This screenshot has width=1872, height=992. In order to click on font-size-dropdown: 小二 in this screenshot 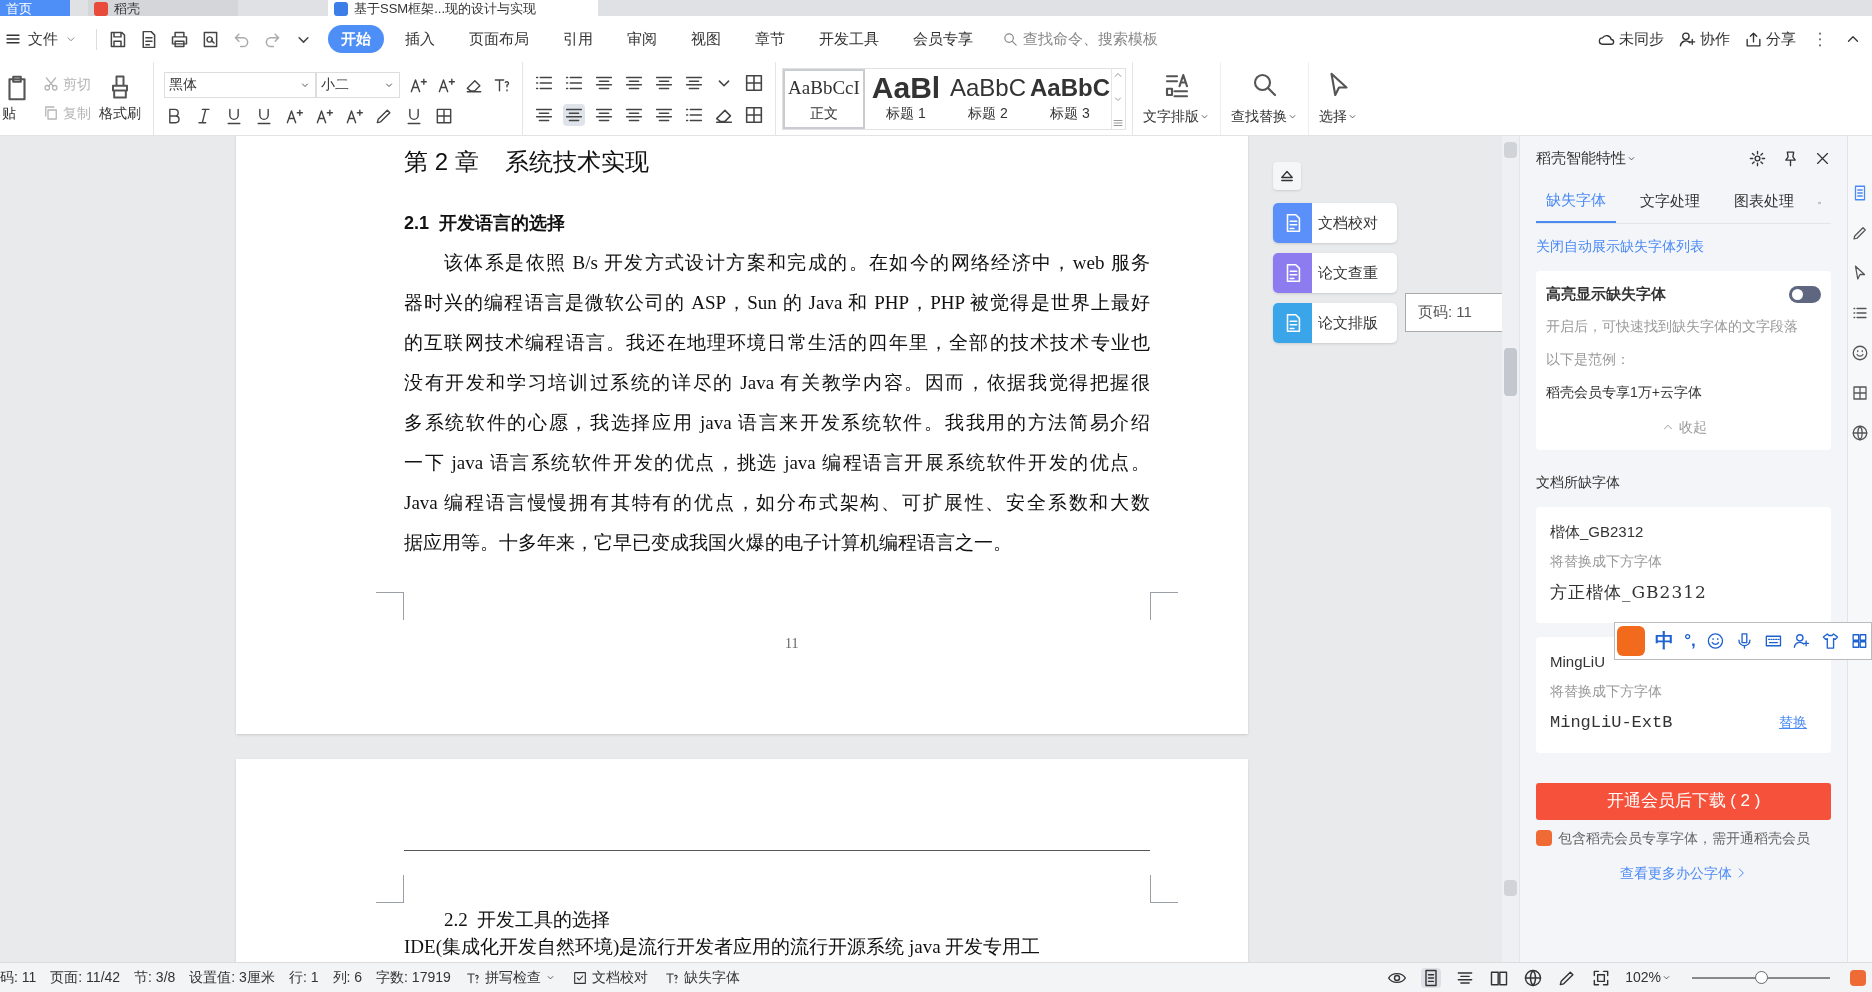, I will do `click(358, 84)`.